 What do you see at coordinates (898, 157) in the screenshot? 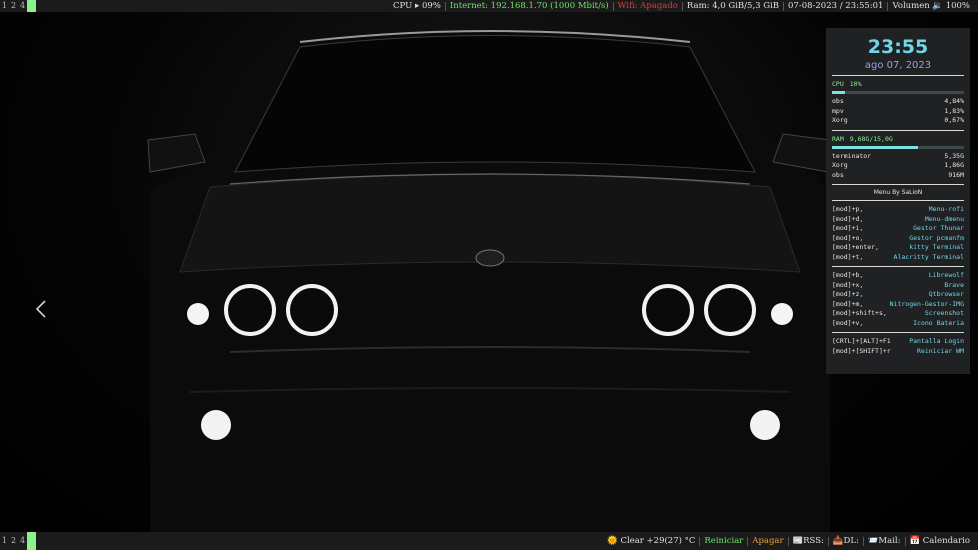
I see `ram-process-row: terminator 5,35G` at bounding box center [898, 157].